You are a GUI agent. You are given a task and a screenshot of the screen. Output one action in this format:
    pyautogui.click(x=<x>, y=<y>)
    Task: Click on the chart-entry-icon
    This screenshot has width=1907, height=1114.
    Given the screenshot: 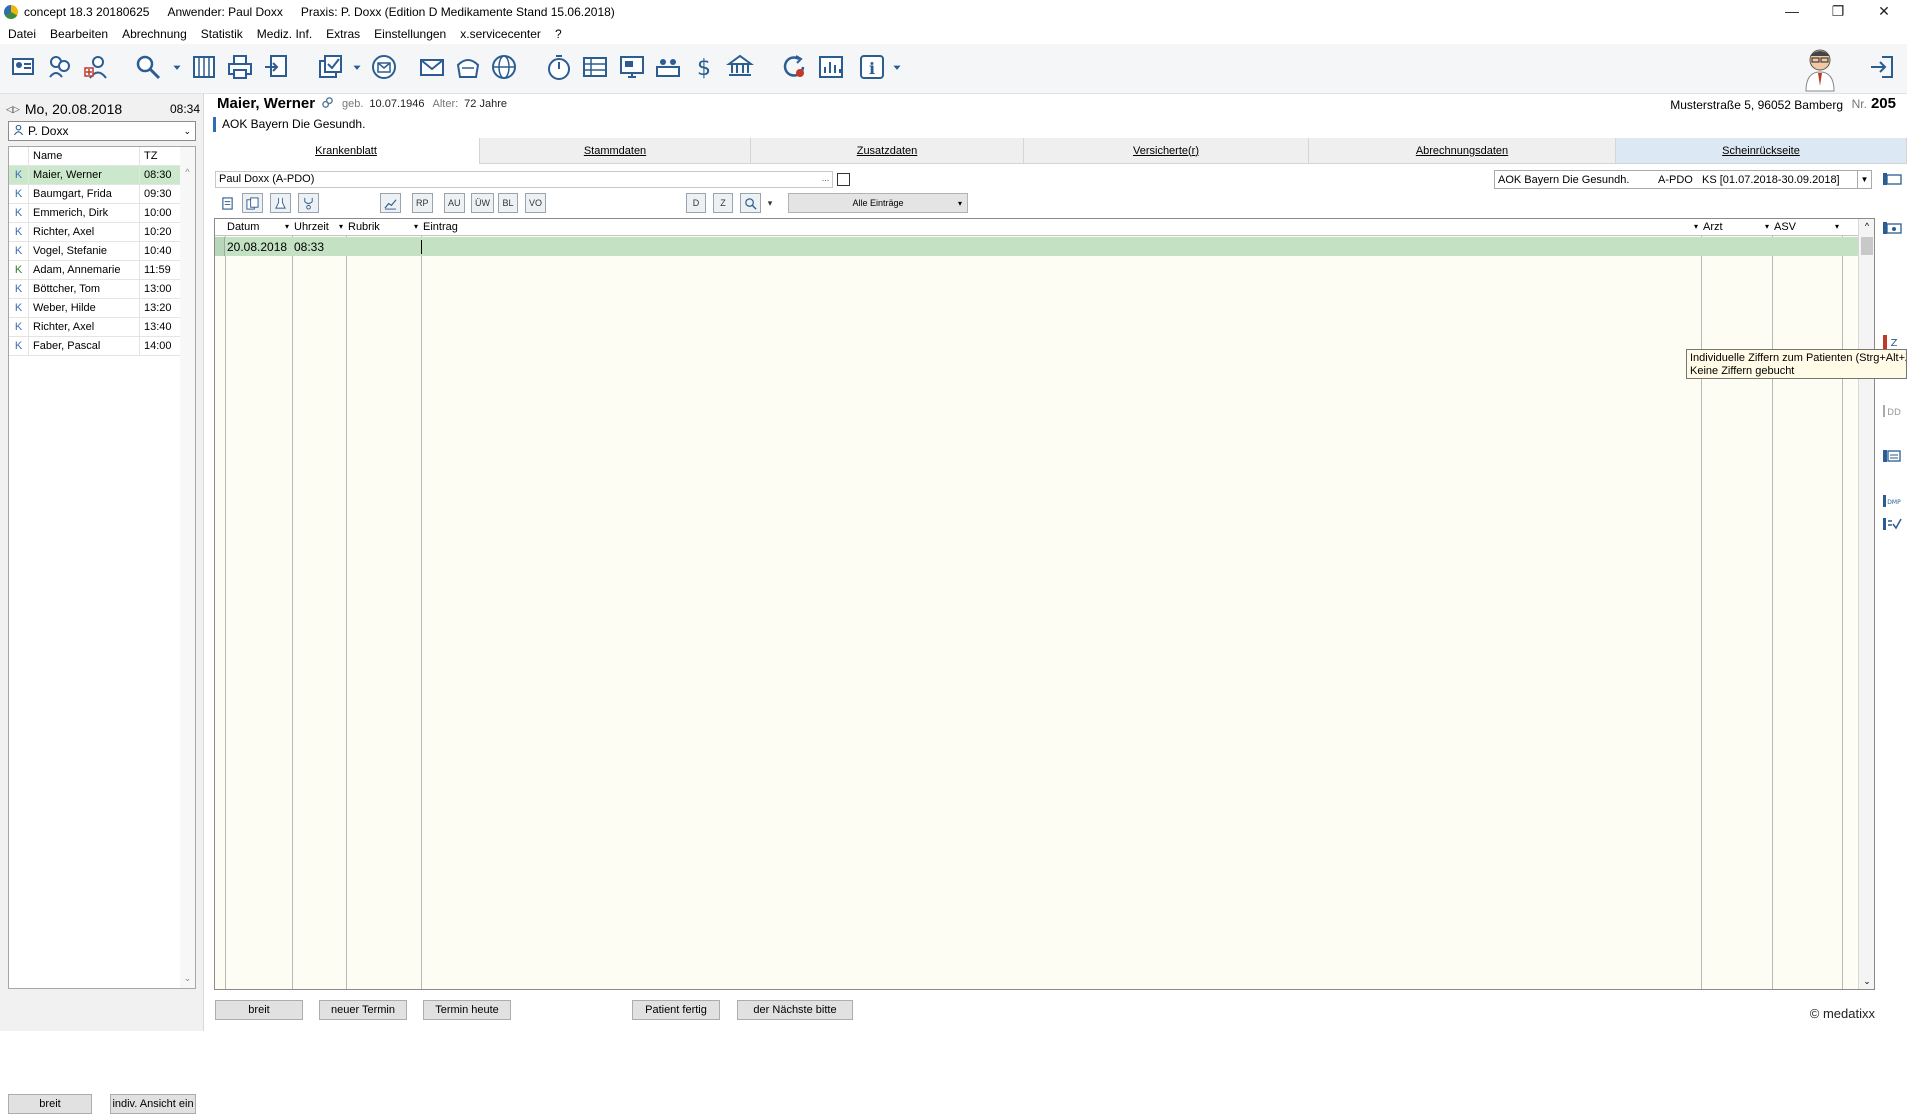 What is the action you would take?
    pyautogui.click(x=390, y=203)
    